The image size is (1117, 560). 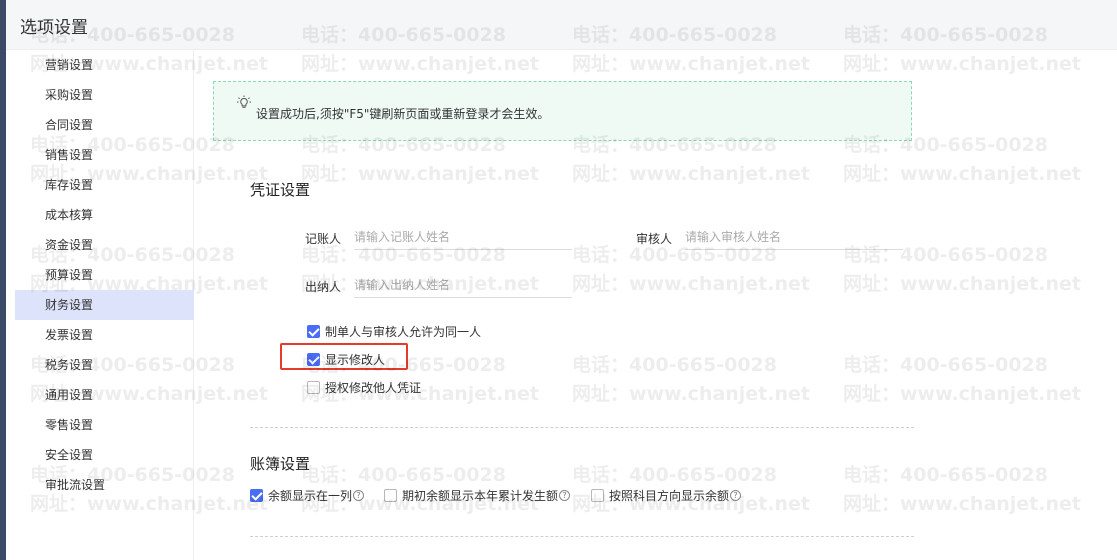 What do you see at coordinates (463, 237) in the screenshot?
I see `bookkeeper-input` at bounding box center [463, 237].